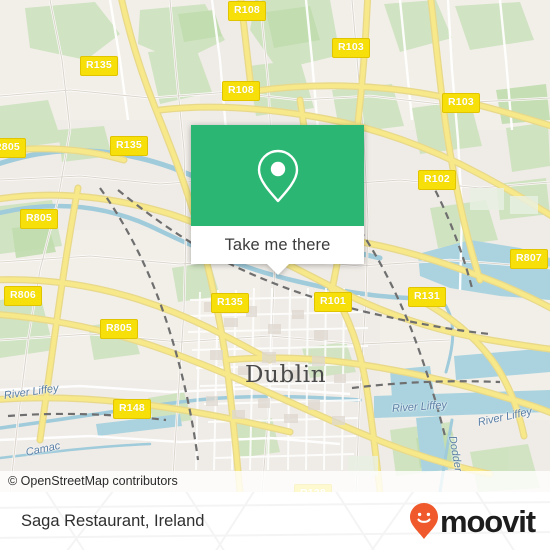 Image resolution: width=550 pixels, height=550 pixels. Describe the element at coordinates (132, 409) in the screenshot. I see `road-shield: R148` at that location.